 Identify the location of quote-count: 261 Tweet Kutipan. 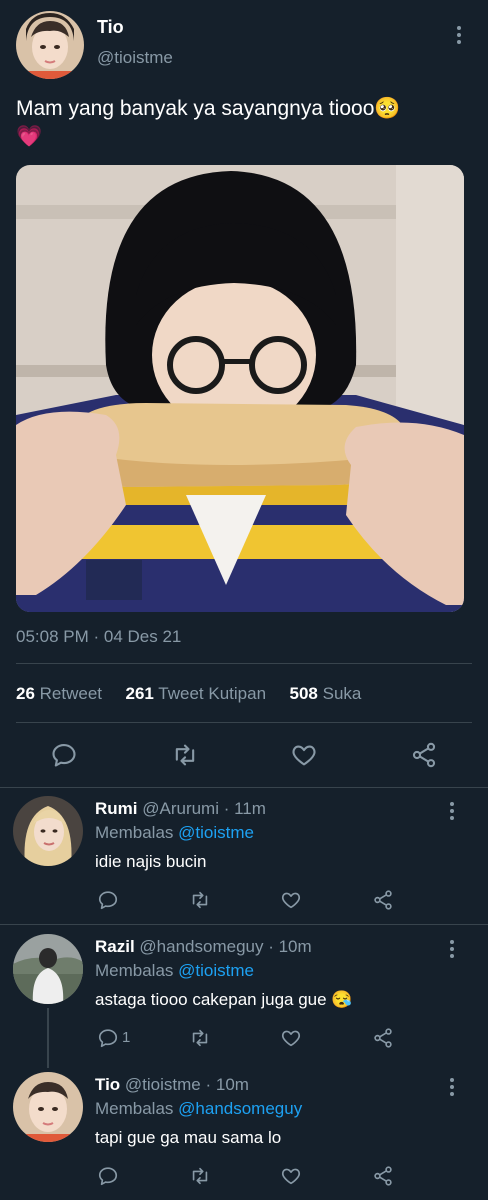
(196, 693).